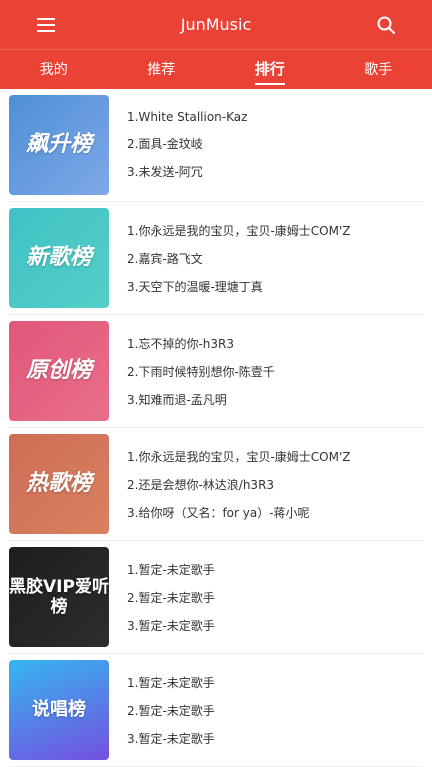 This screenshot has height=767, width=432. What do you see at coordinates (386, 25) in the screenshot?
I see `search-icon` at bounding box center [386, 25].